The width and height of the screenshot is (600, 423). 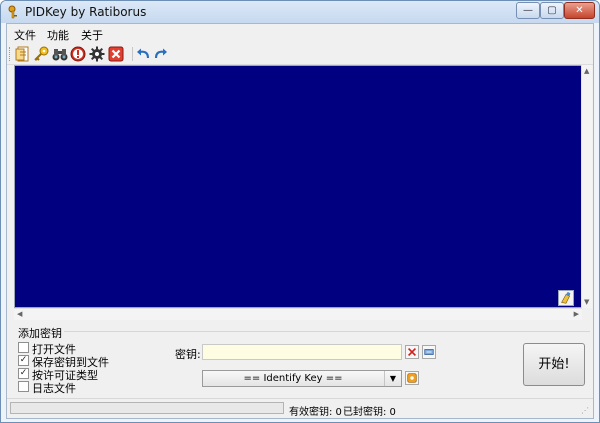 I want to click on open-file-checkbox, so click(x=23, y=347).